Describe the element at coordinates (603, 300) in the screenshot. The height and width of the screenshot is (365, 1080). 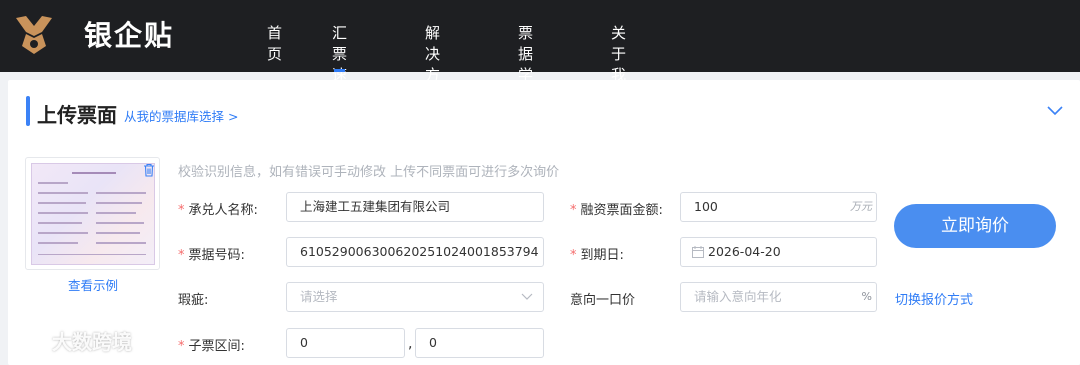
I see `price-label: 意向一口价` at that location.